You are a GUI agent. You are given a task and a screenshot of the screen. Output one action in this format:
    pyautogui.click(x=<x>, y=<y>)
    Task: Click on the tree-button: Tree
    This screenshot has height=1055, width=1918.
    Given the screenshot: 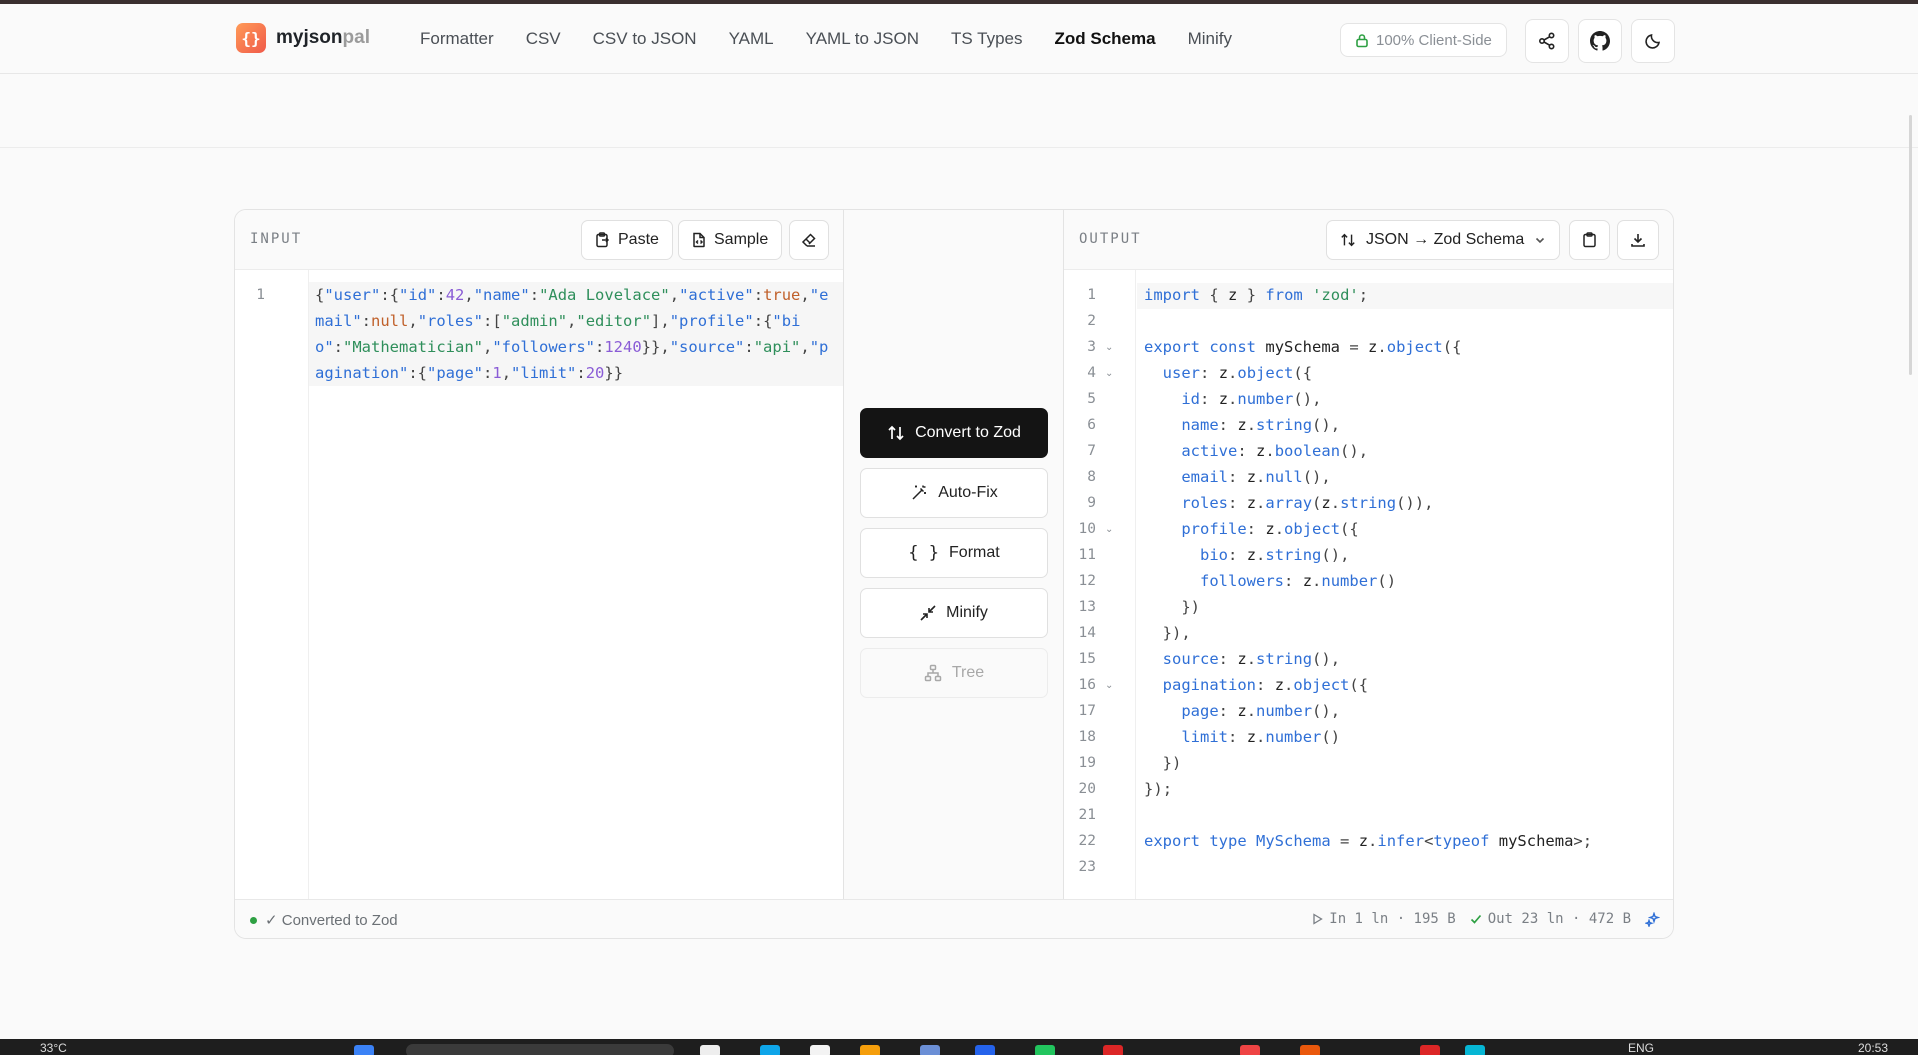 What is the action you would take?
    pyautogui.click(x=954, y=673)
    